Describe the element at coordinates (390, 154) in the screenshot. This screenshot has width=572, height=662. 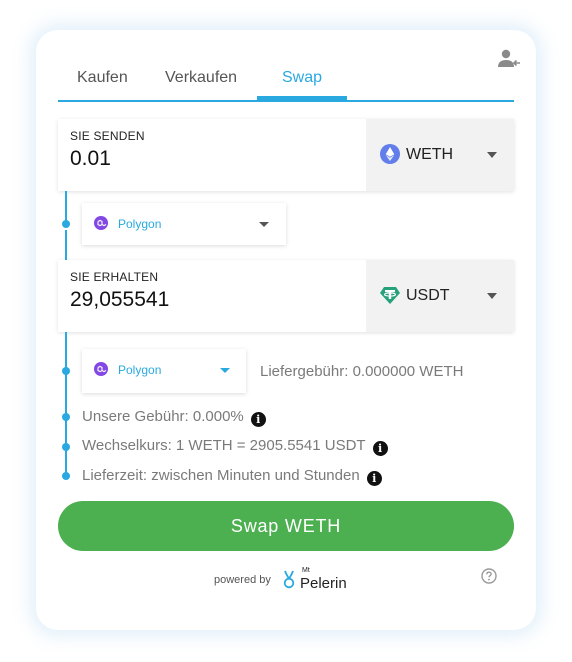
I see `ethereum-icon` at that location.